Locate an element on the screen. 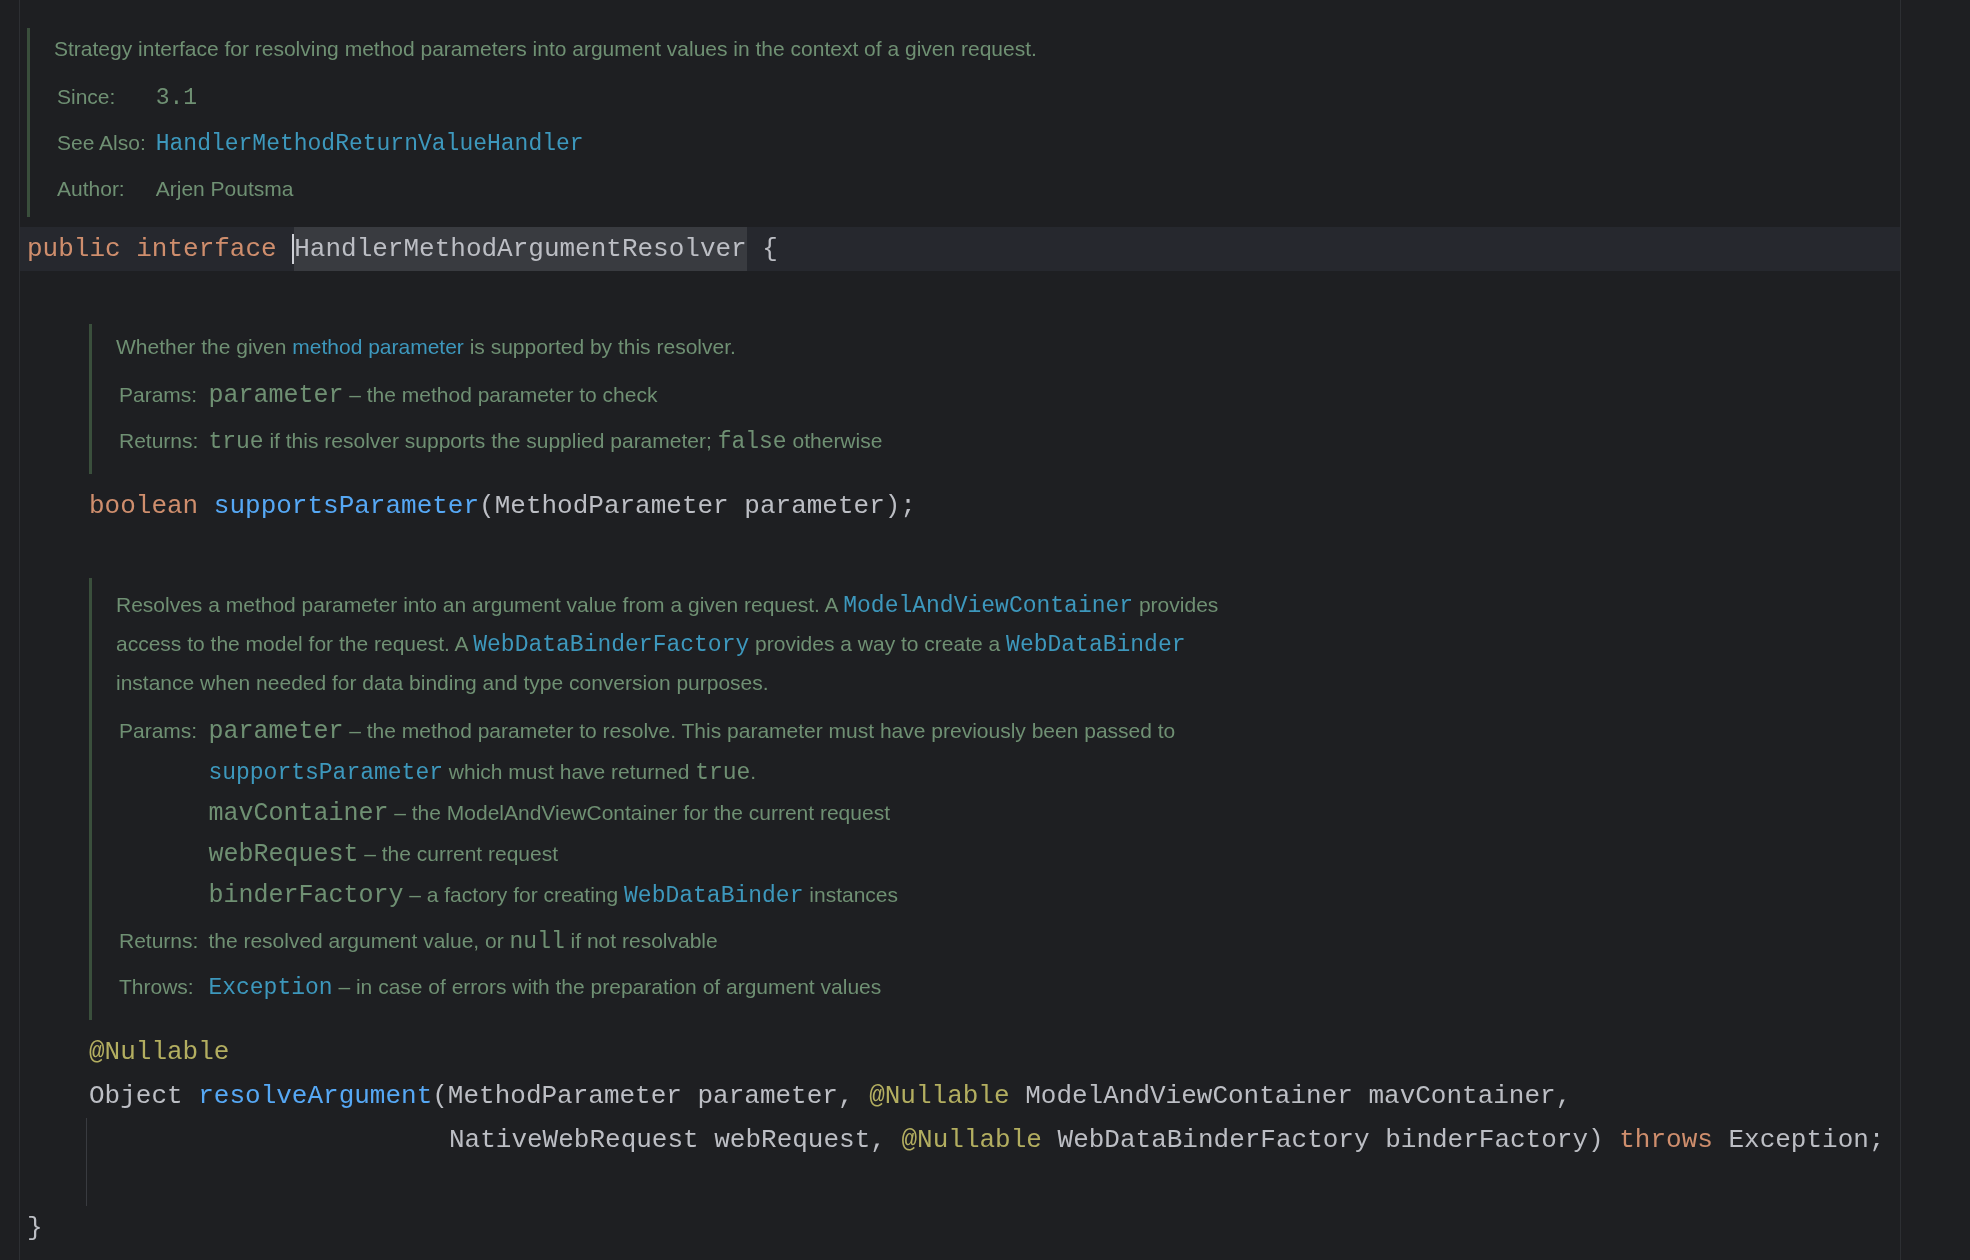 The height and width of the screenshot is (1260, 1970). code-line: @Nullable is located at coordinates (160, 1052).